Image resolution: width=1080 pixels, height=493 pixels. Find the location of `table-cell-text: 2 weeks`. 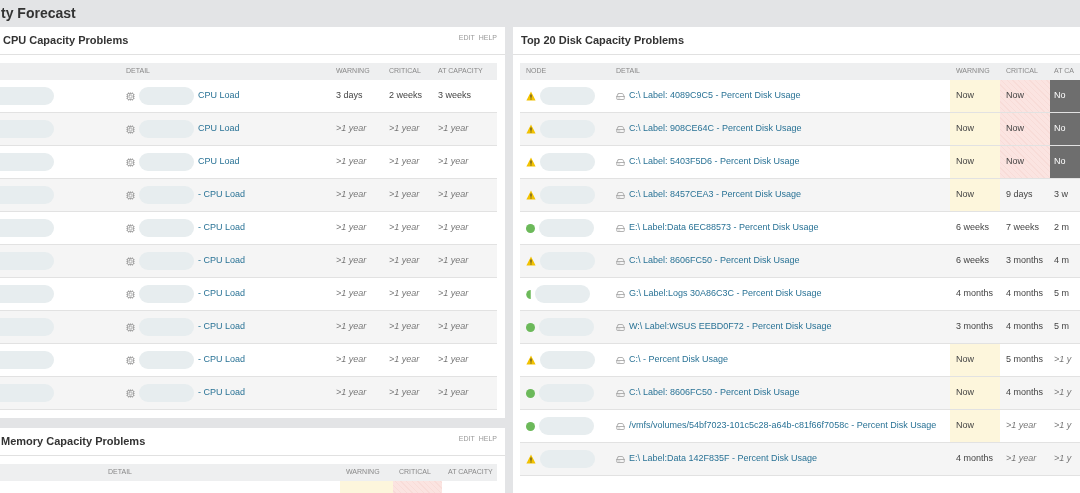

table-cell-text: 2 weeks is located at coordinates (406, 96).